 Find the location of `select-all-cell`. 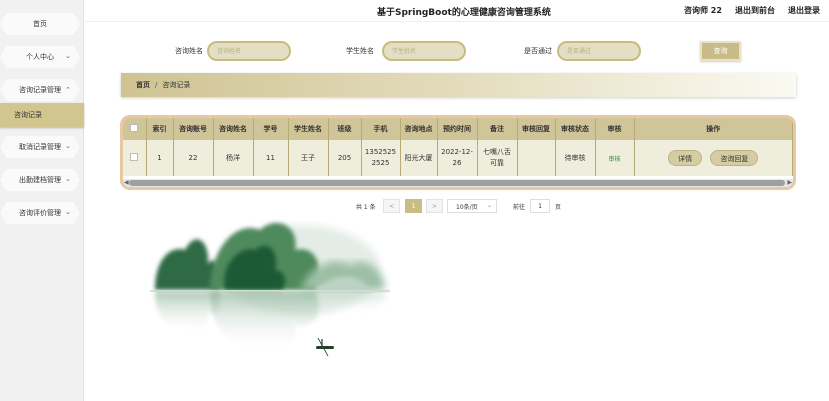

select-all-cell is located at coordinates (135, 129).